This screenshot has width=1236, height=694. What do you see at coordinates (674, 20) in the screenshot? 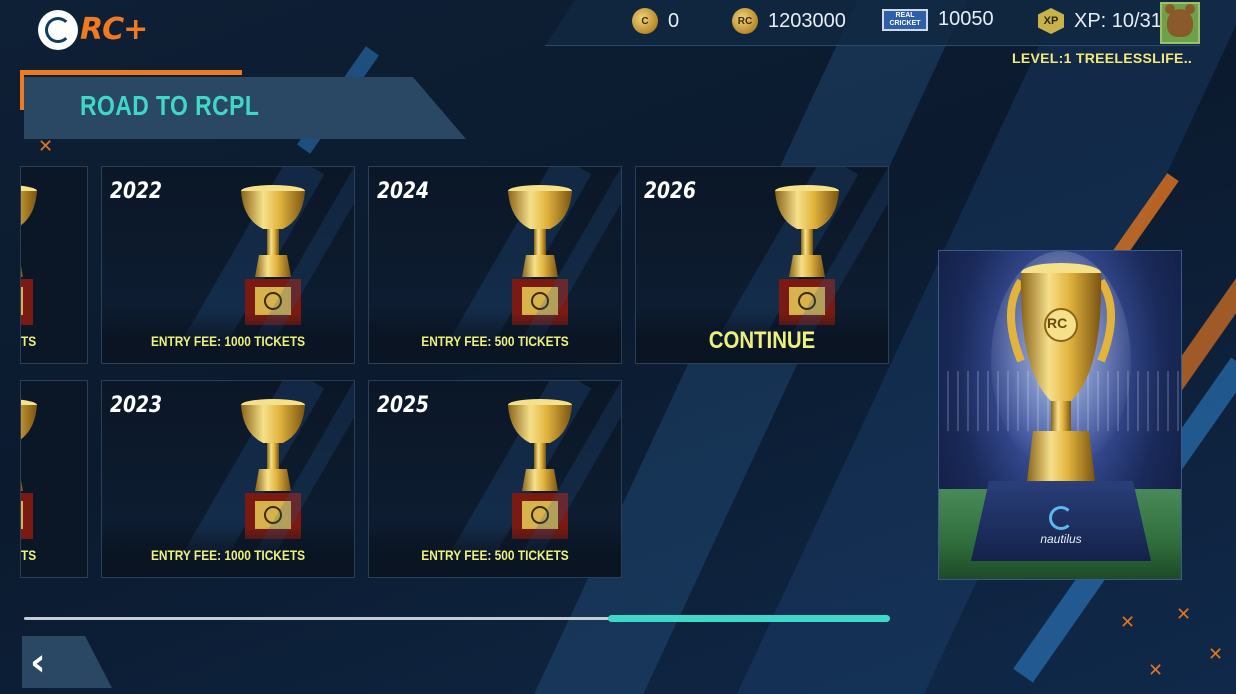
I see `c-currency-value: 0` at bounding box center [674, 20].